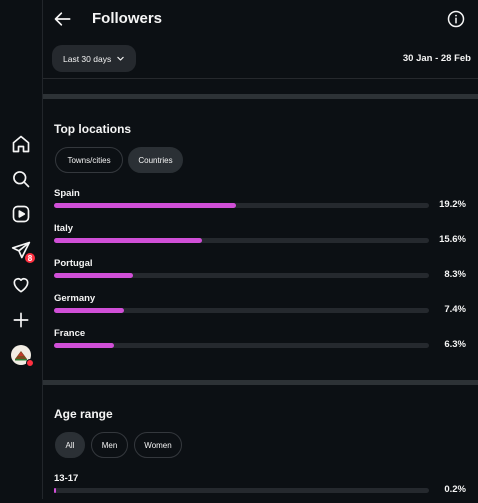 The width and height of the screenshot is (478, 503). What do you see at coordinates (63, 19) in the screenshot?
I see `arrow-left-icon` at bounding box center [63, 19].